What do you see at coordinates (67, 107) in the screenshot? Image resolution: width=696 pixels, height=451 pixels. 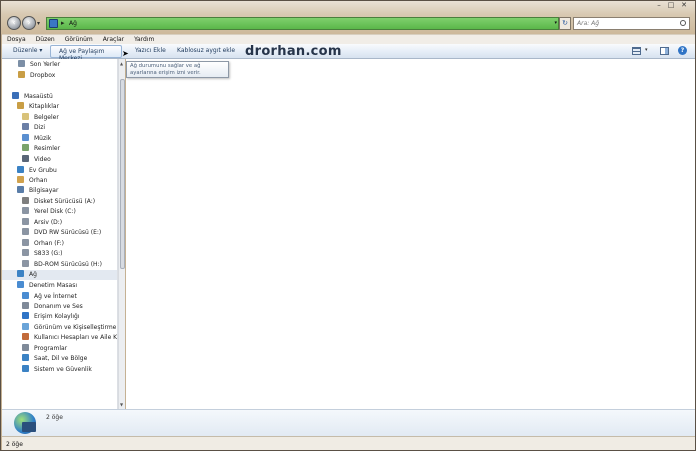 I see `nav-item: Kitaplıklar` at bounding box center [67, 107].